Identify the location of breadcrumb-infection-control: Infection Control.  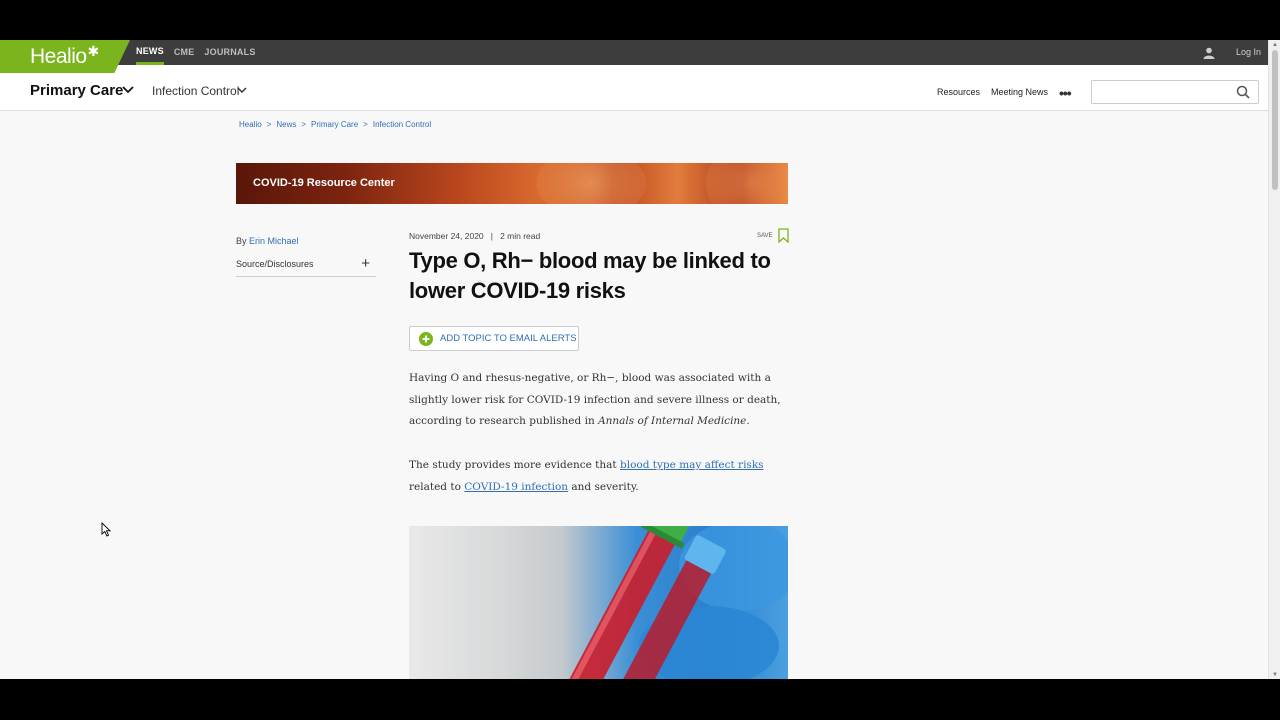
(402, 124).